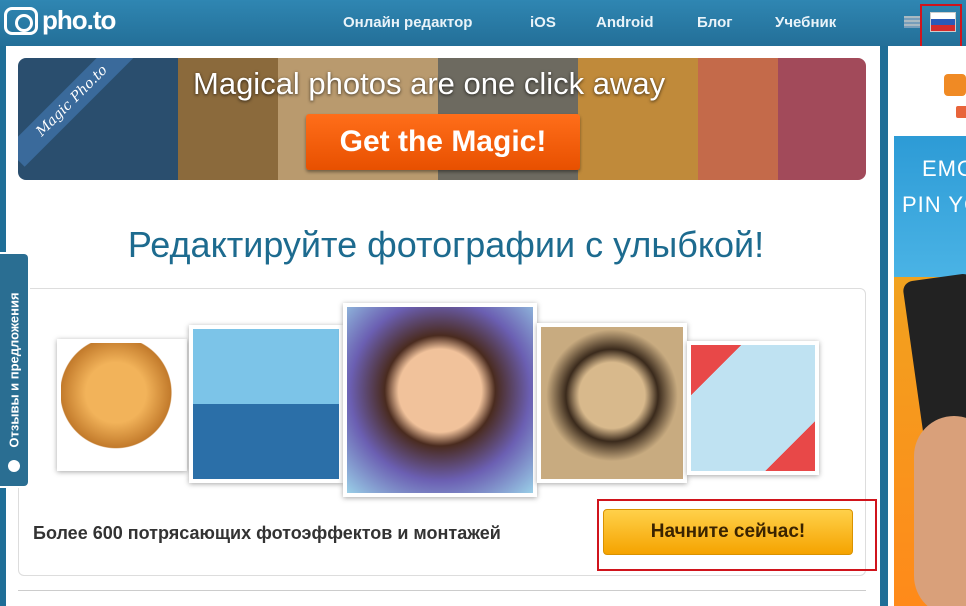 This screenshot has height=606, width=966. Describe the element at coordinates (440, 400) in the screenshot. I see `fantasy-portrait-photo` at that location.